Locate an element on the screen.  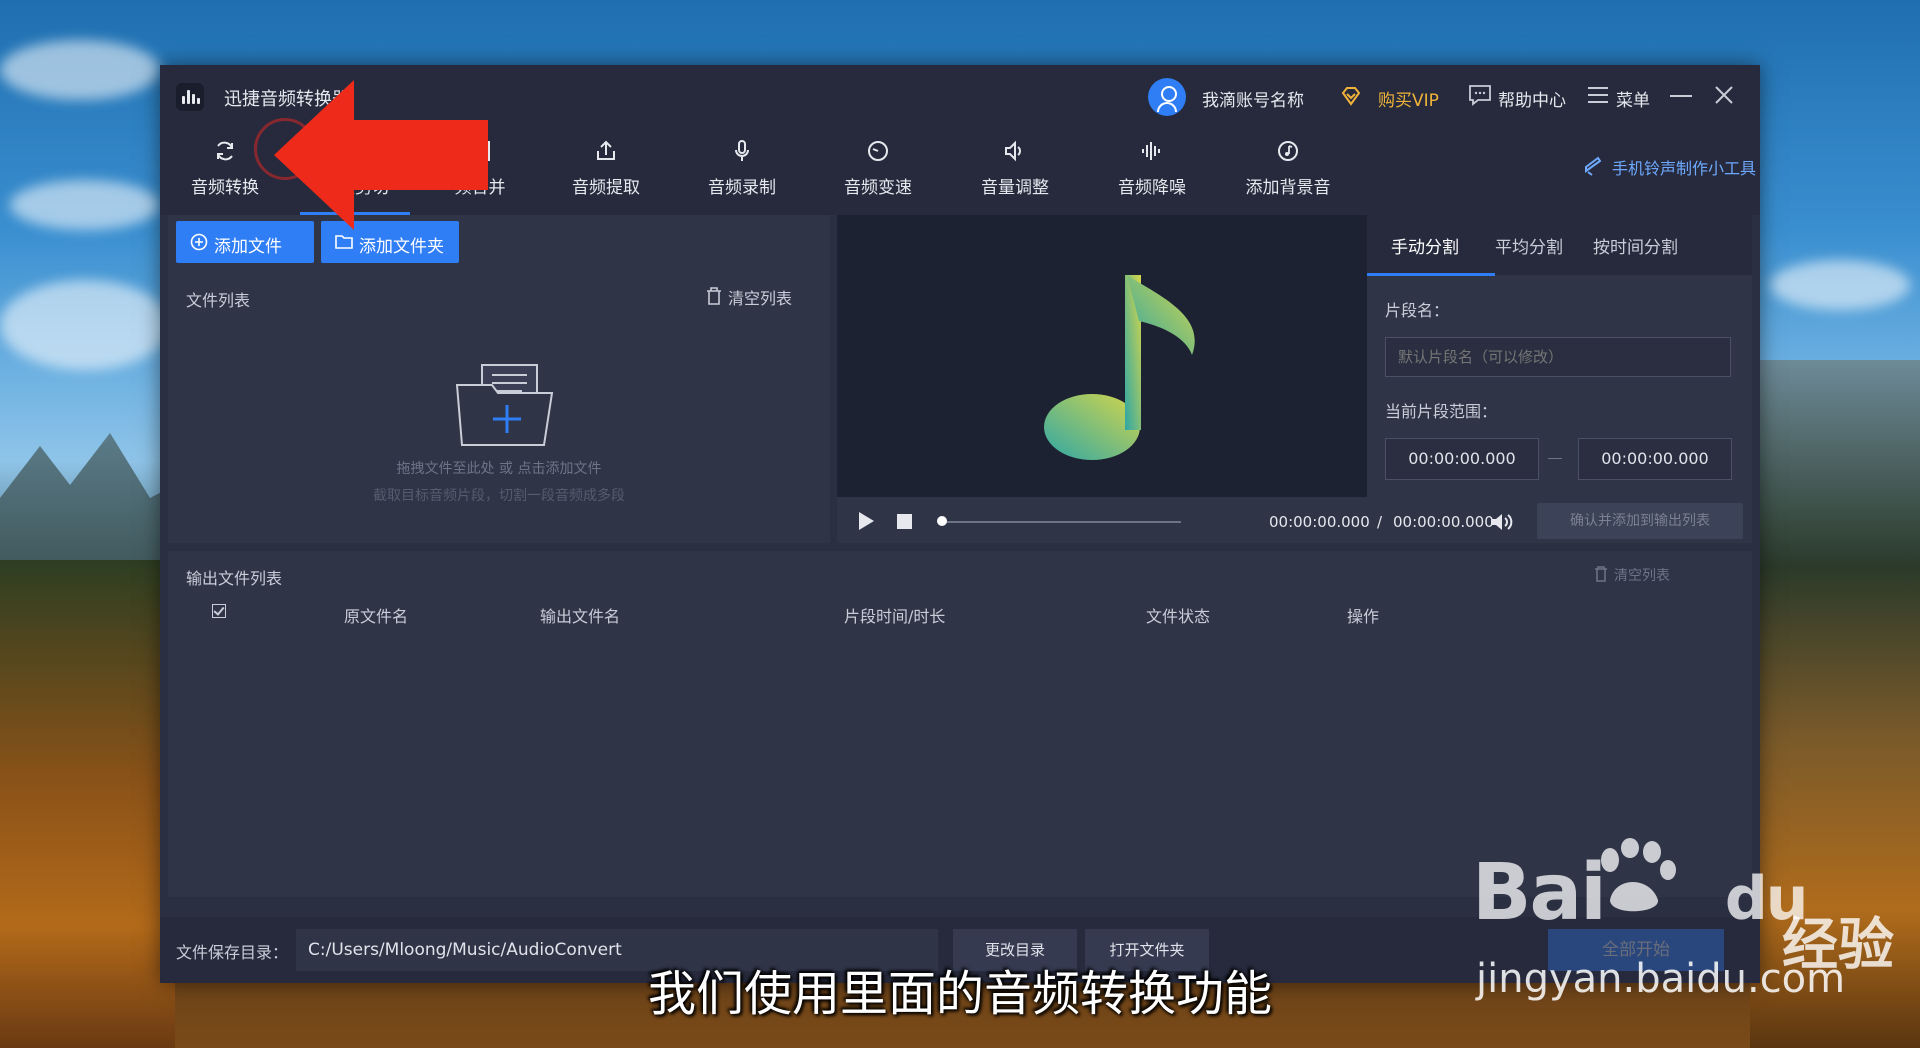
convert-icon is located at coordinates (225, 151).